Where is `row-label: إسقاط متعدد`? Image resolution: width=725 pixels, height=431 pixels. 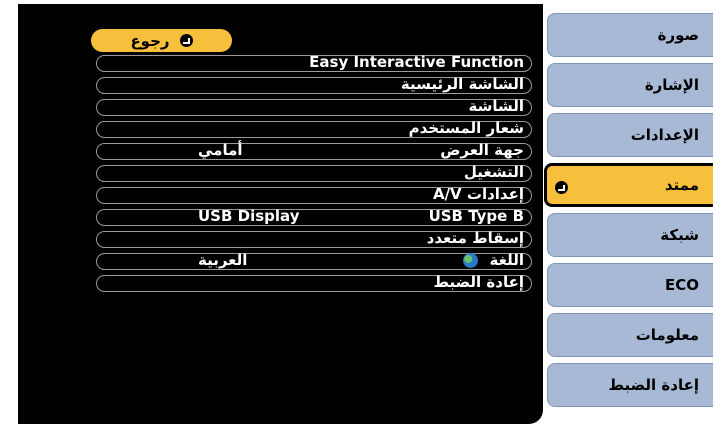
row-label: إسقاط متعدد is located at coordinates (475, 238).